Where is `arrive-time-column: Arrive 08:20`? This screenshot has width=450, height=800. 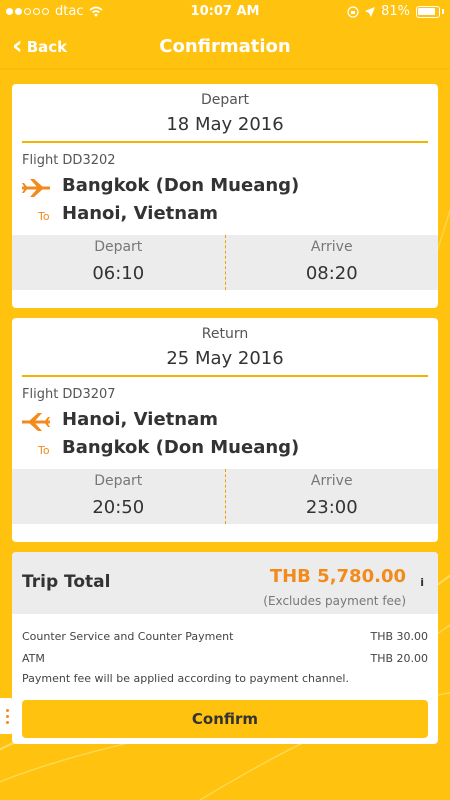
arrive-time-column: Arrive 08:20 is located at coordinates (332, 262).